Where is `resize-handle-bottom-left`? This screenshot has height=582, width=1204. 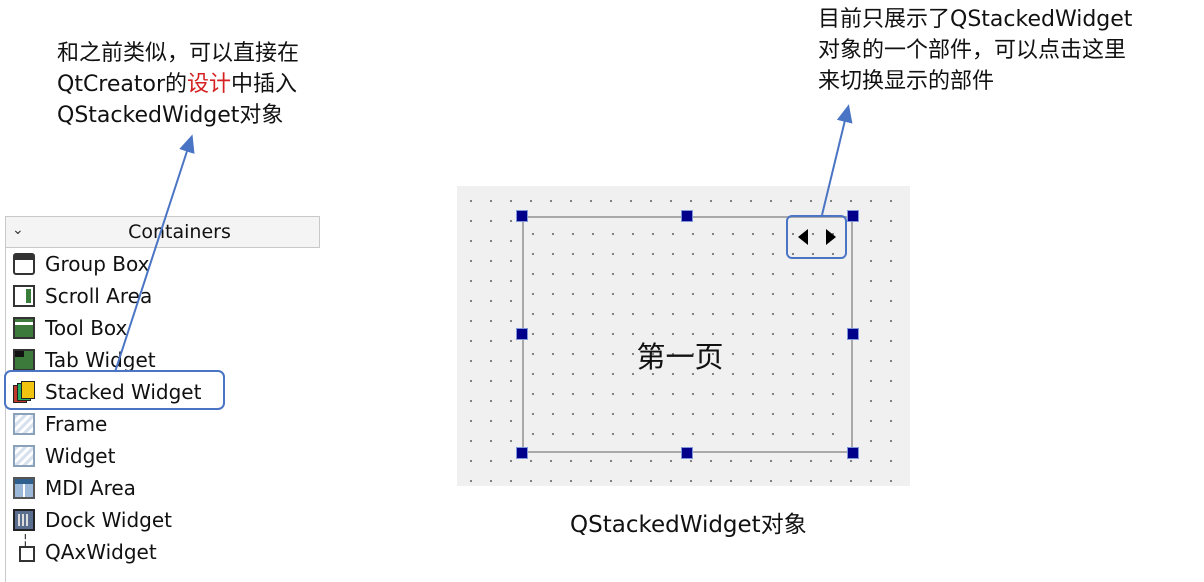
resize-handle-bottom-left is located at coordinates (522, 453).